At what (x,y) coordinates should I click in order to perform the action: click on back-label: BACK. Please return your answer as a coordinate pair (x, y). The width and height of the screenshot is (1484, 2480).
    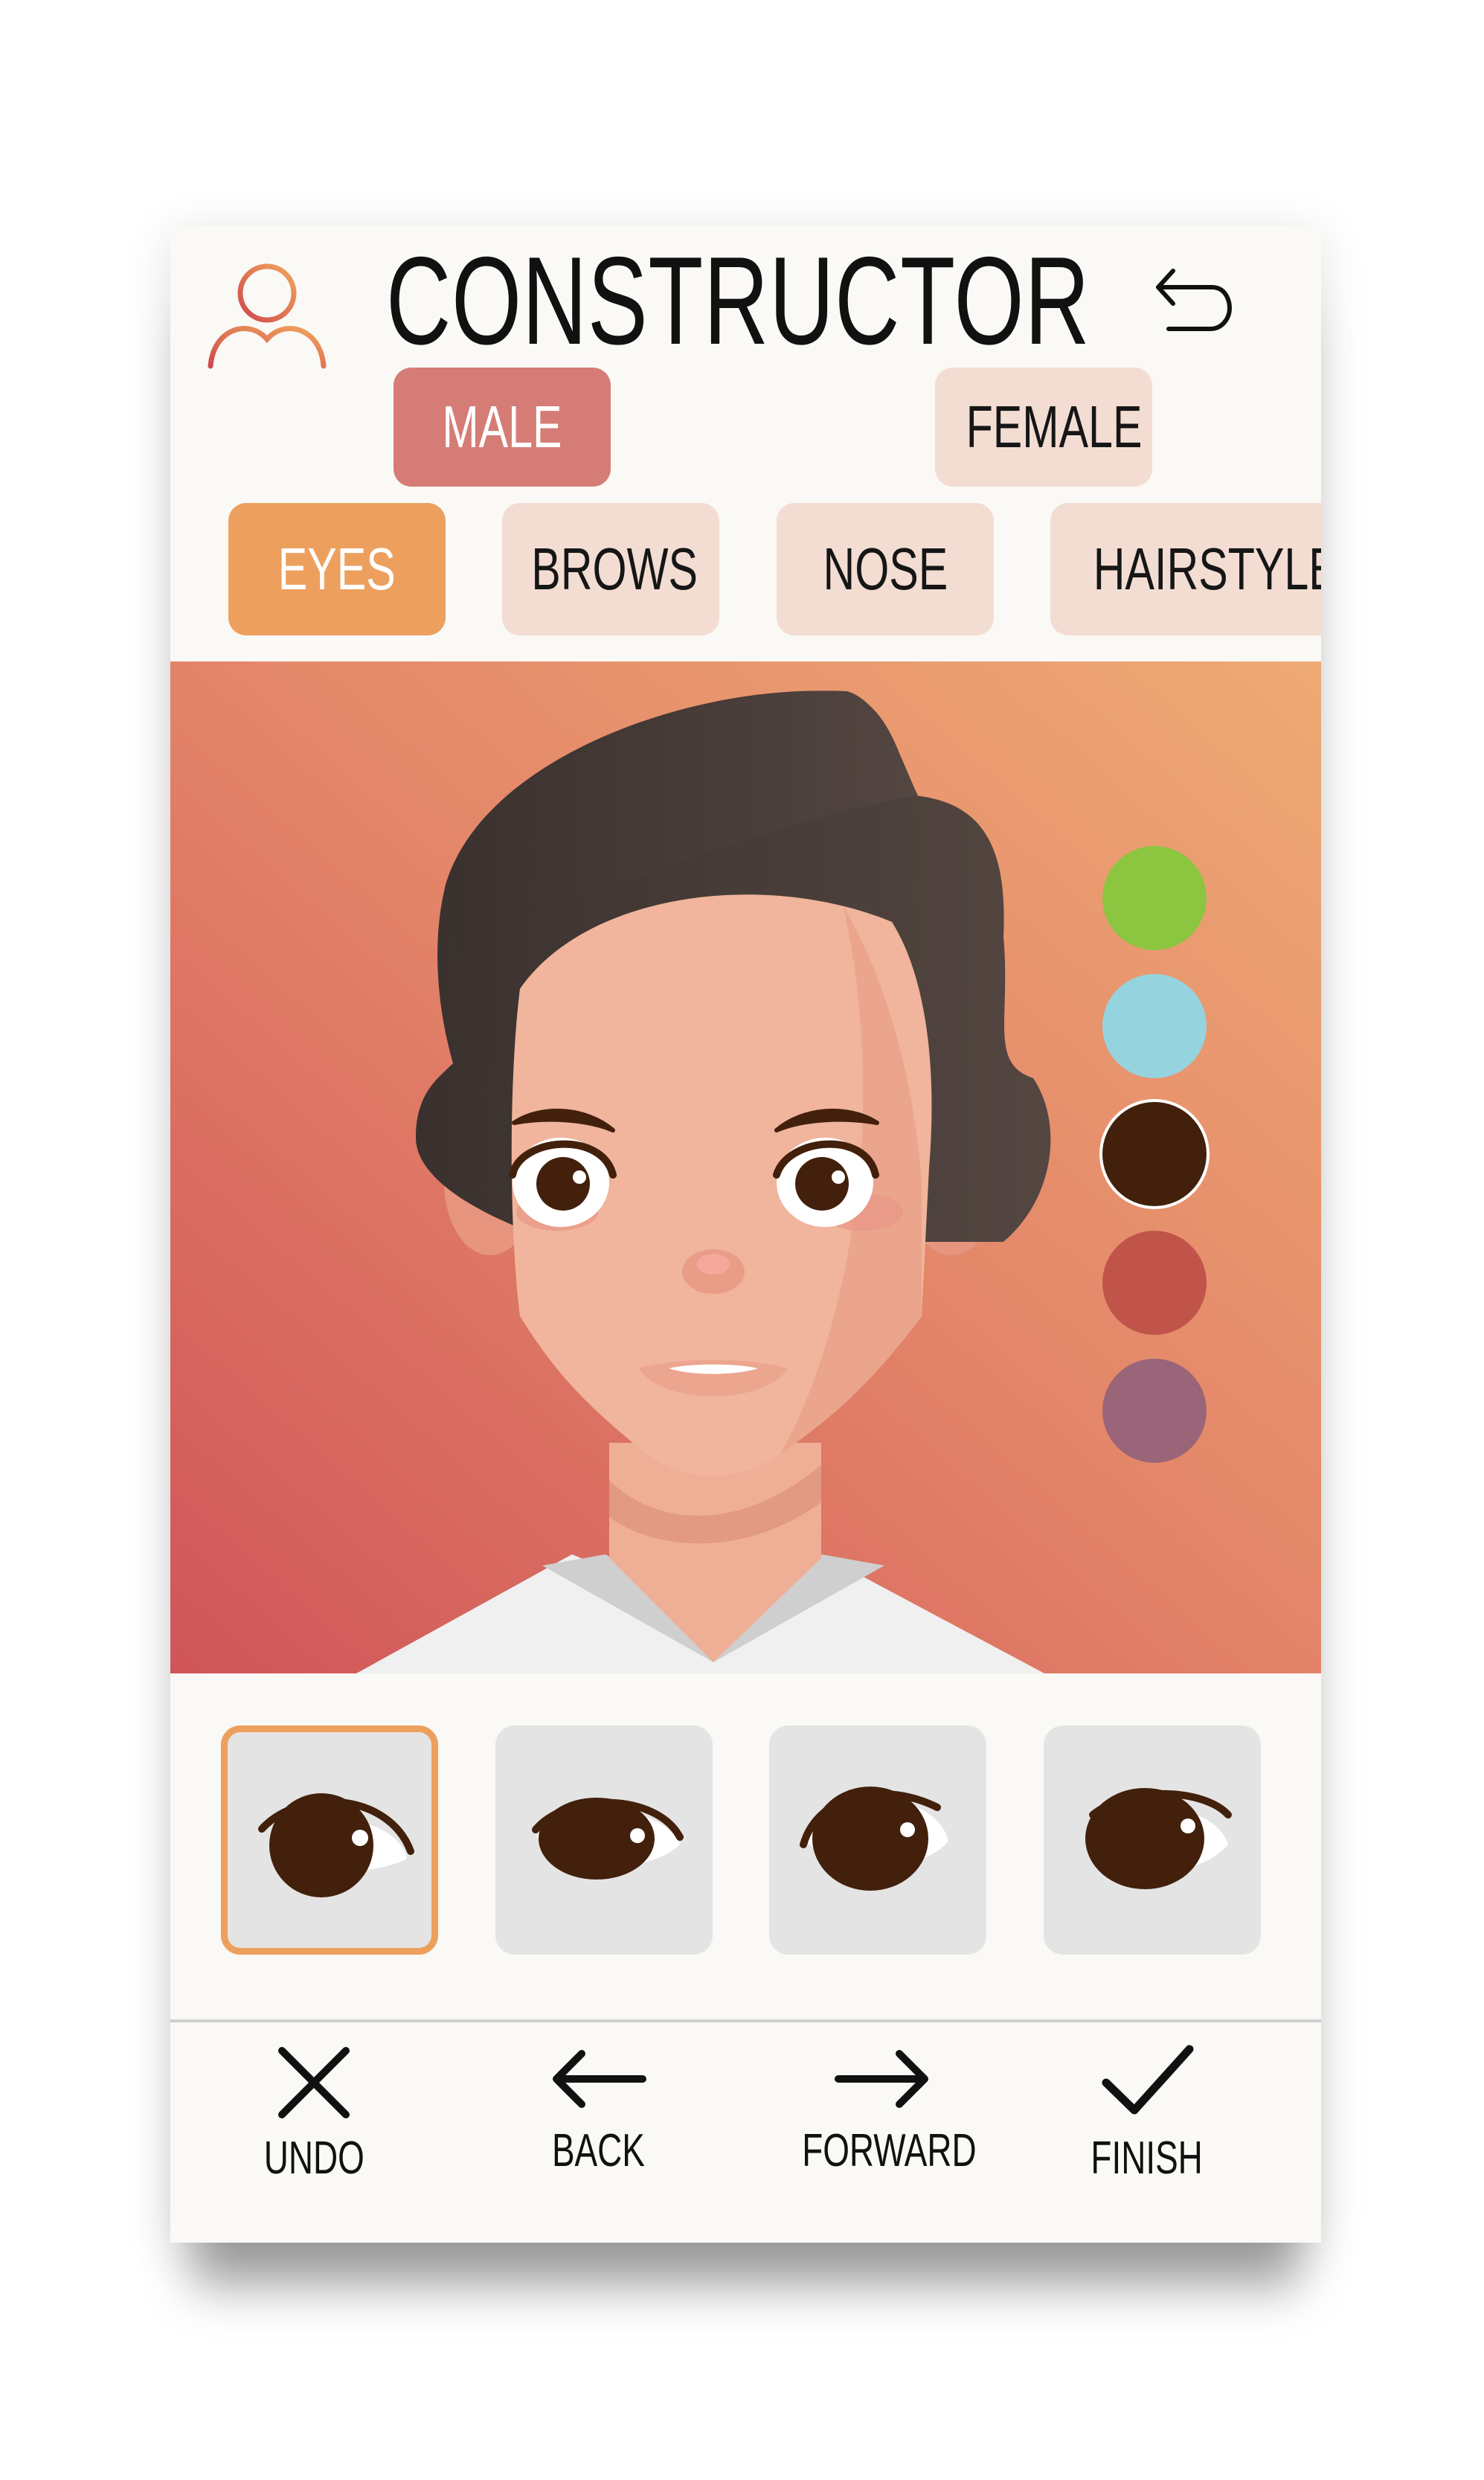
    Looking at the image, I should click on (598, 2150).